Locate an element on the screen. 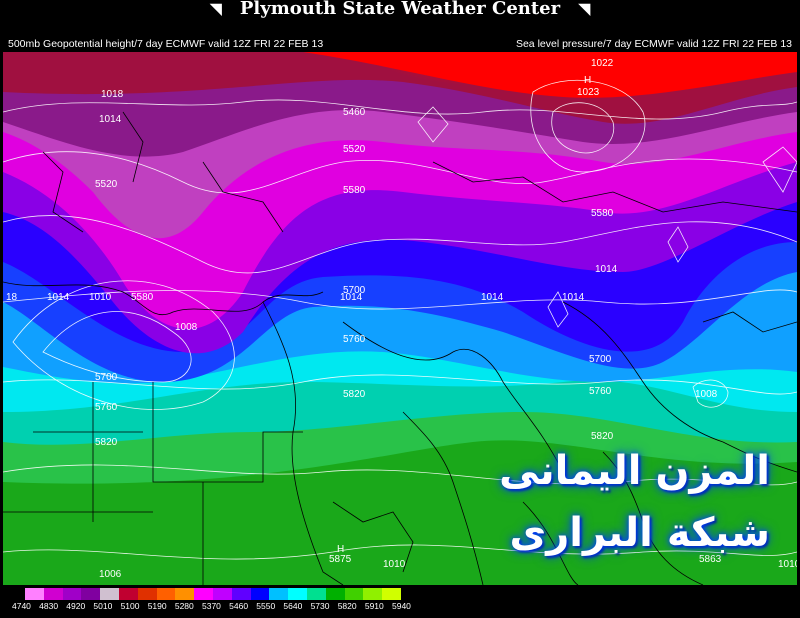 The height and width of the screenshot is (618, 800). colorbar-tick: 5730 is located at coordinates (320, 606).